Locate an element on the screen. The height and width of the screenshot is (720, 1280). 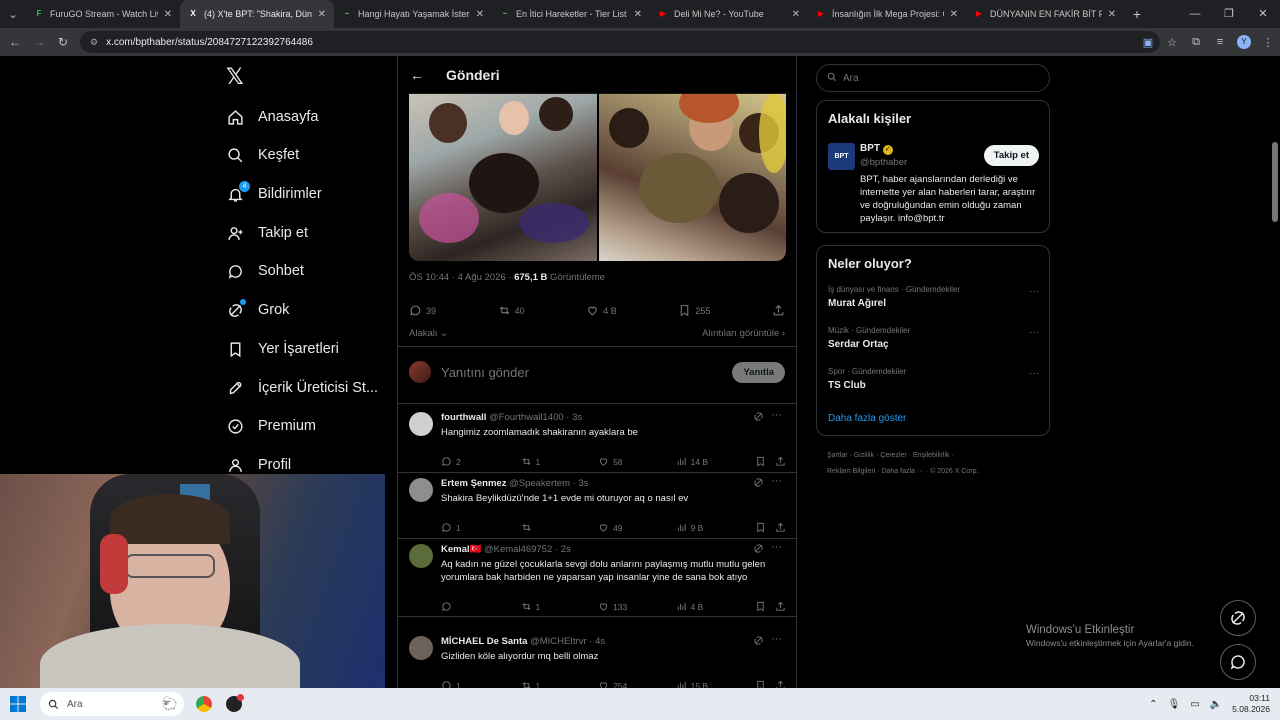
reply-action is located at coordinates (481, 606).